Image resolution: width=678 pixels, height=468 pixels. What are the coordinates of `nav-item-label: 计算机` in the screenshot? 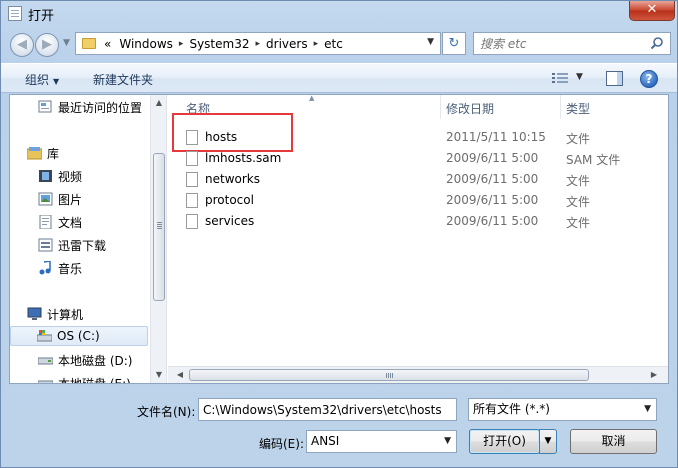 It's located at (65, 314).